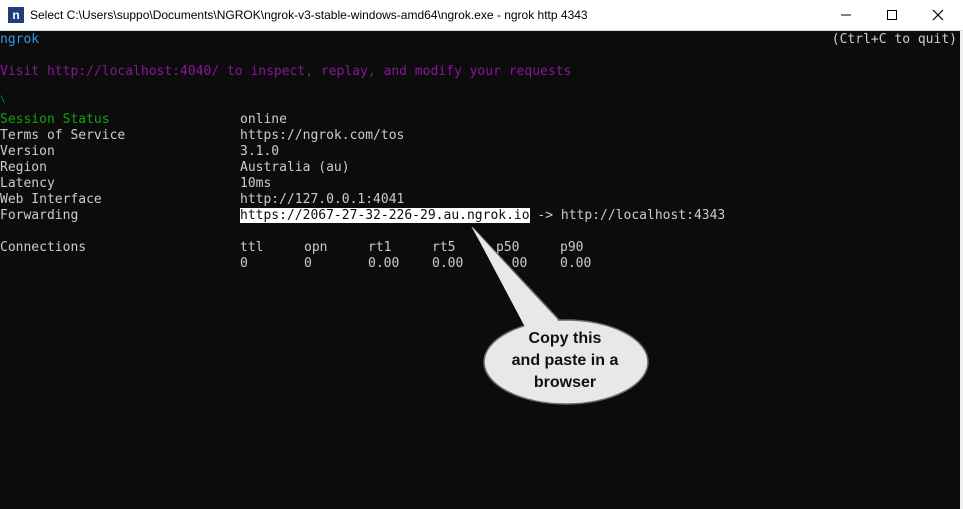 Image resolution: width=963 pixels, height=509 pixels. What do you see at coordinates (43, 247) in the screenshot?
I see `connections-label: Connections` at bounding box center [43, 247].